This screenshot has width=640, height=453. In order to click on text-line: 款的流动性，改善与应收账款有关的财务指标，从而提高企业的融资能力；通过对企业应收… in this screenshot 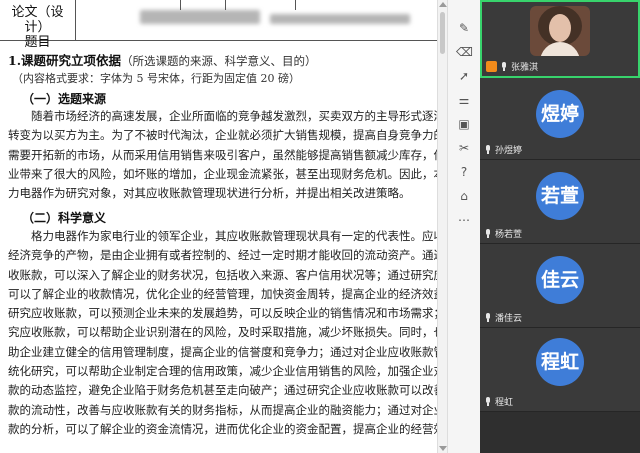, I will do `click(222, 409)`.